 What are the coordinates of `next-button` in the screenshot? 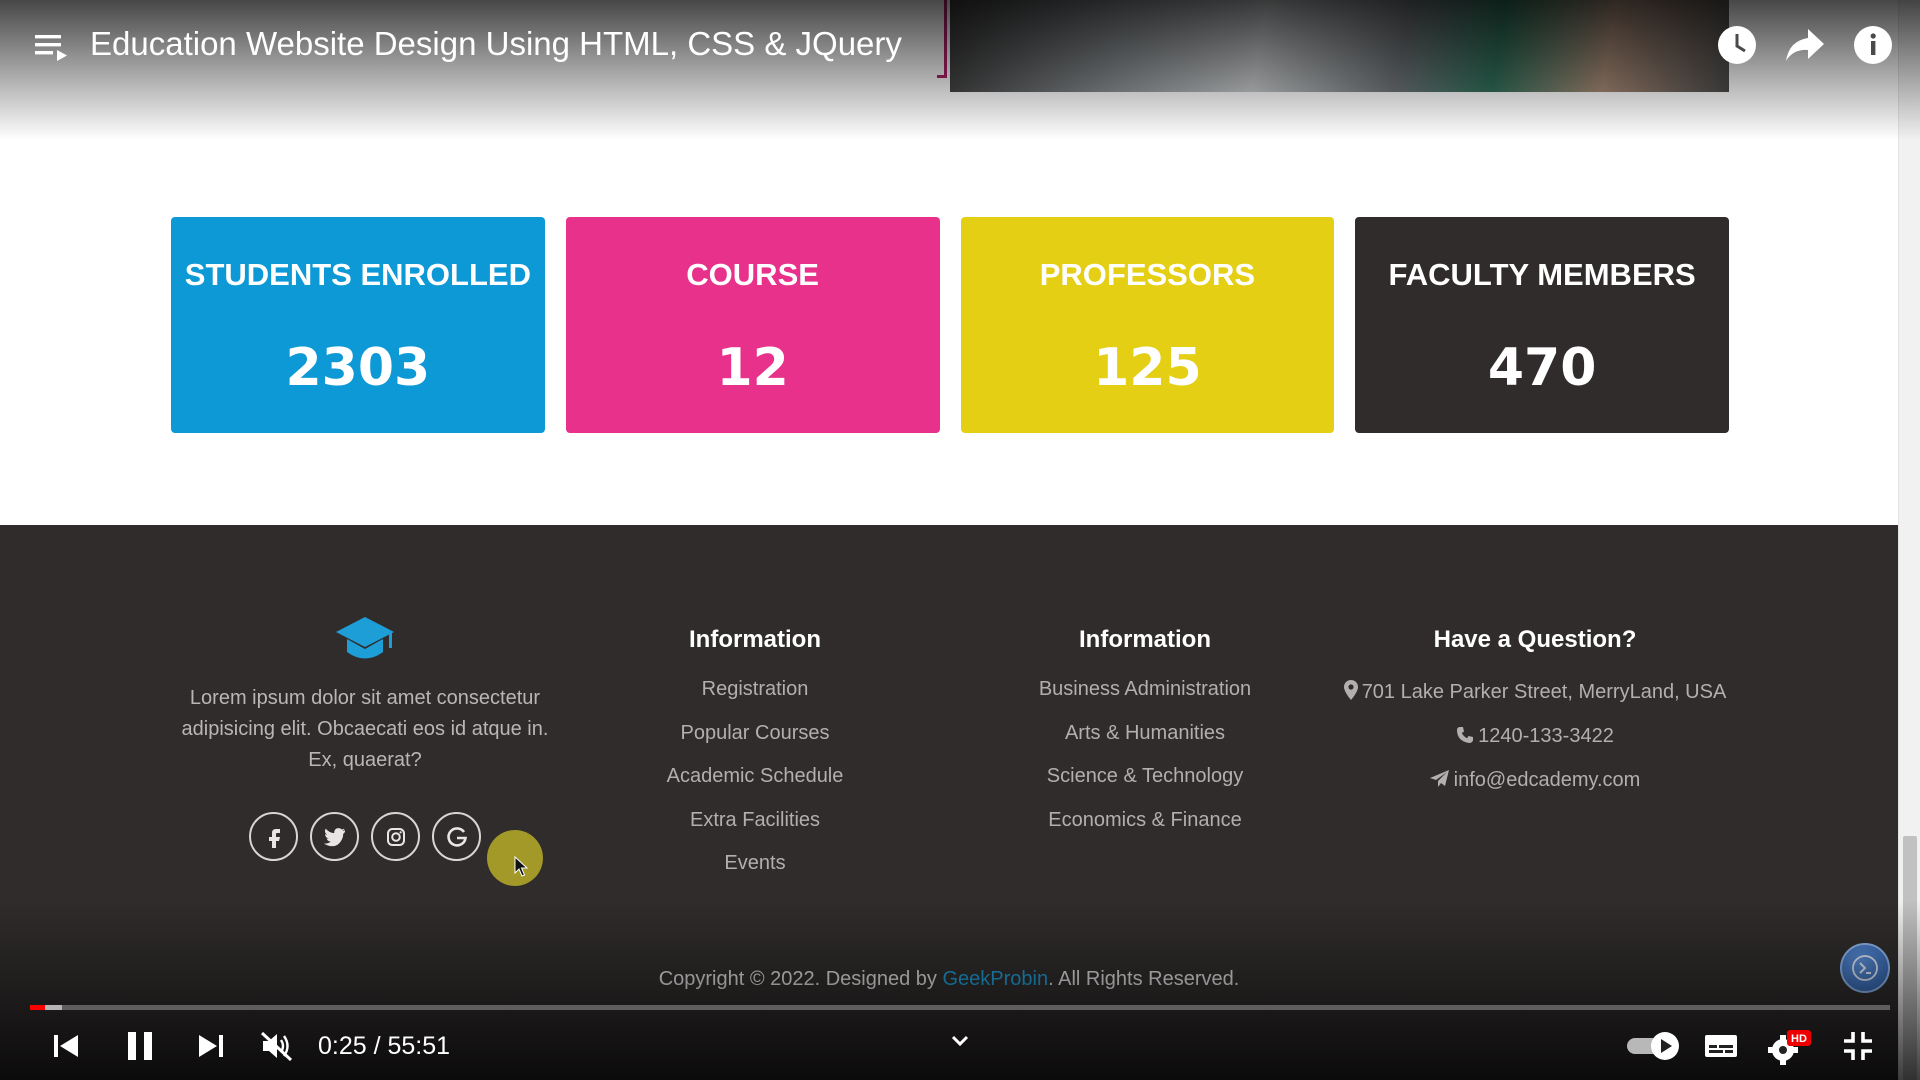 It's located at (211, 1046).